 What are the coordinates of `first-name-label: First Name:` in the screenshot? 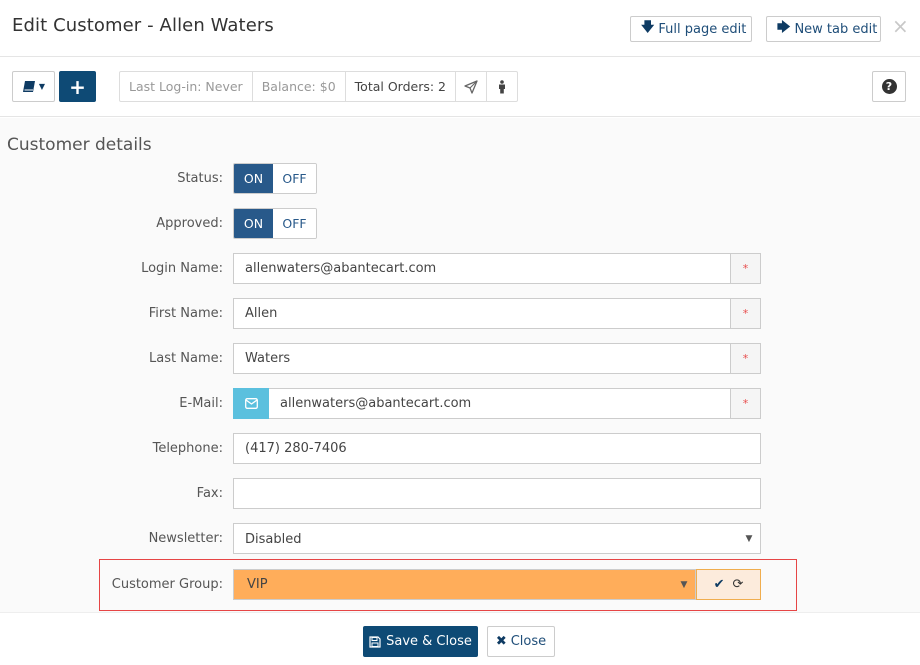 It's located at (185, 313).